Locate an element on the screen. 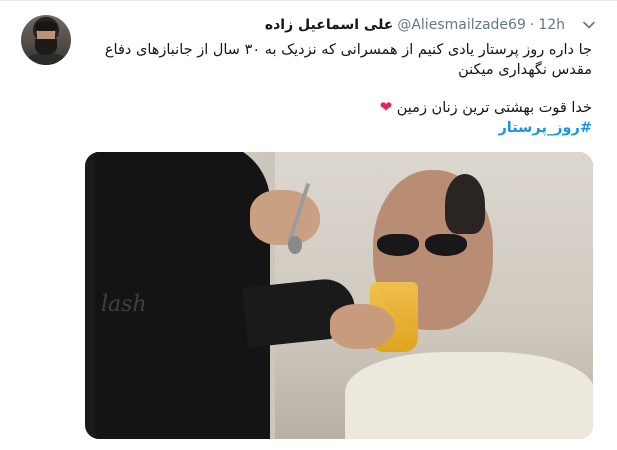 This screenshot has width=617, height=450. avatar-beard is located at coordinates (46, 47).